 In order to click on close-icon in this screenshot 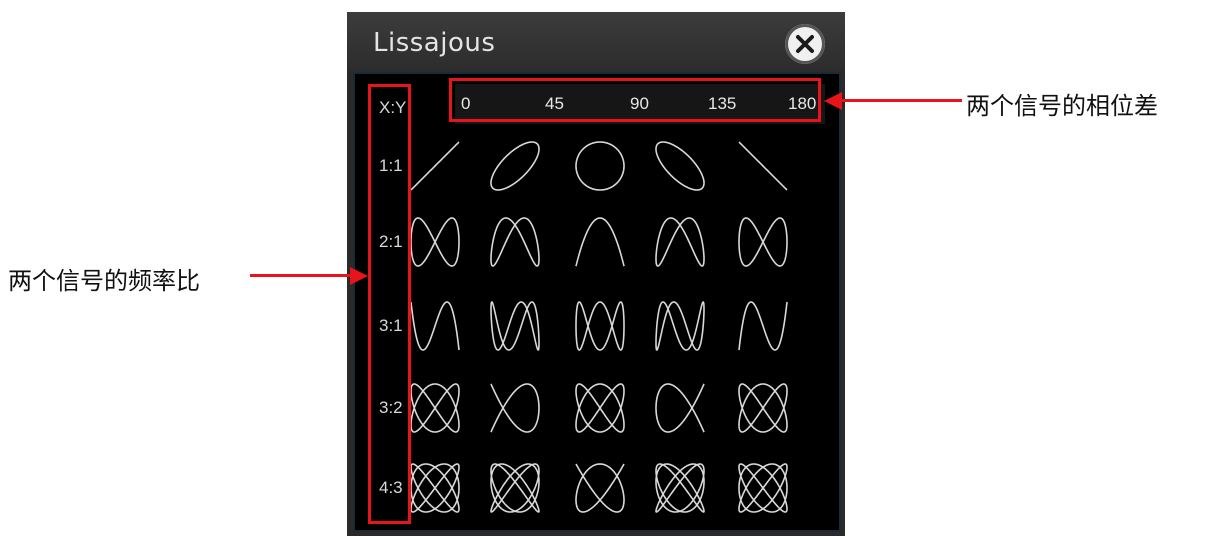, I will do `click(805, 44)`.